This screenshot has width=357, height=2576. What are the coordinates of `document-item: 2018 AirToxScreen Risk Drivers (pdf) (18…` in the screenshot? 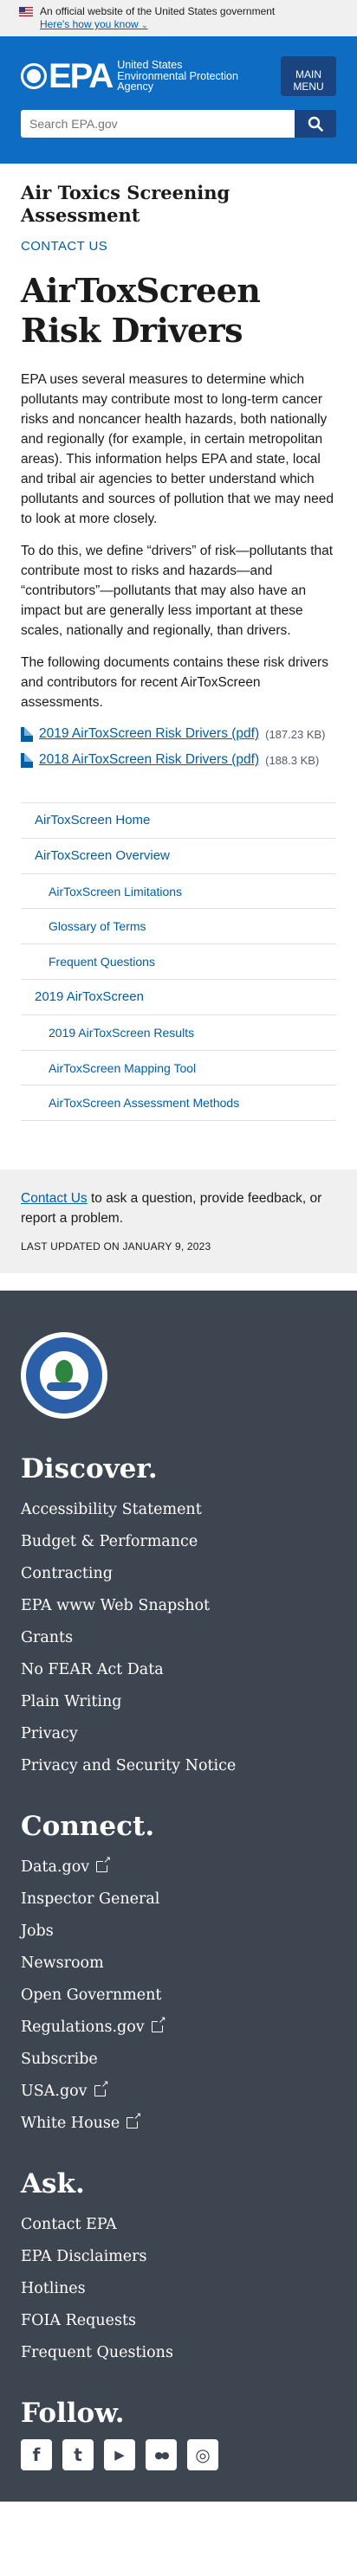 It's located at (178, 760).